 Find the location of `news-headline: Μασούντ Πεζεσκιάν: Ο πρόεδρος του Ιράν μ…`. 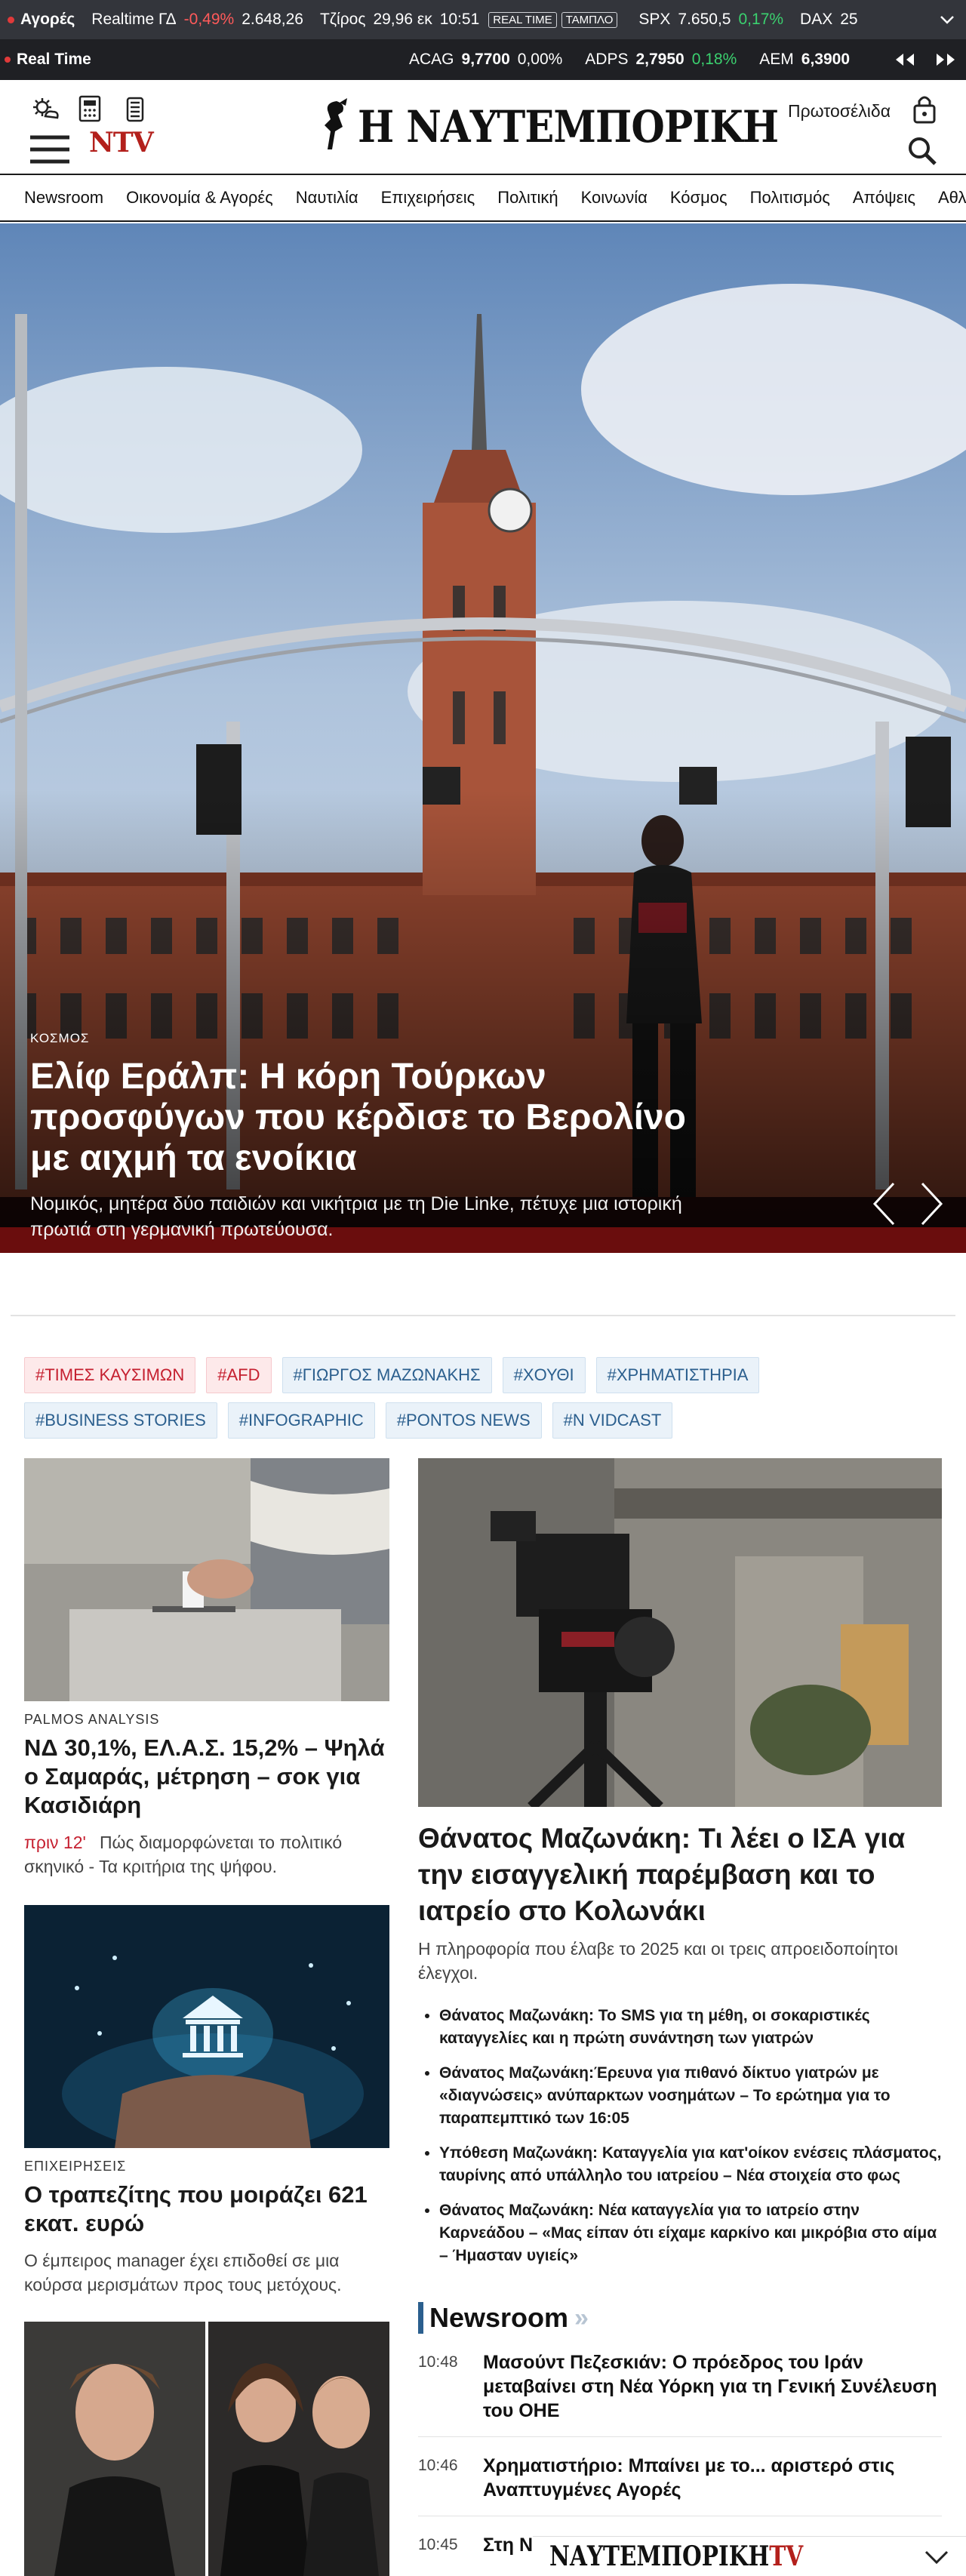

news-headline: Μασούντ Πεζεσκιάν: Ο πρόεδρος του Ιράν μ… is located at coordinates (712, 2386).